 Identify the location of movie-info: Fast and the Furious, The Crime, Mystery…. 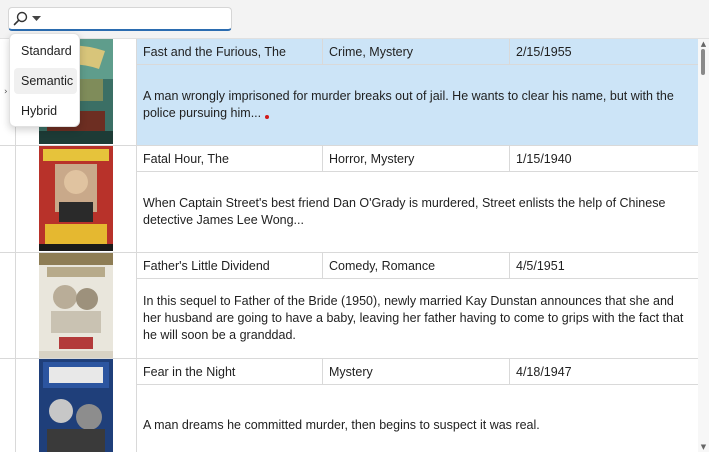
(417, 52).